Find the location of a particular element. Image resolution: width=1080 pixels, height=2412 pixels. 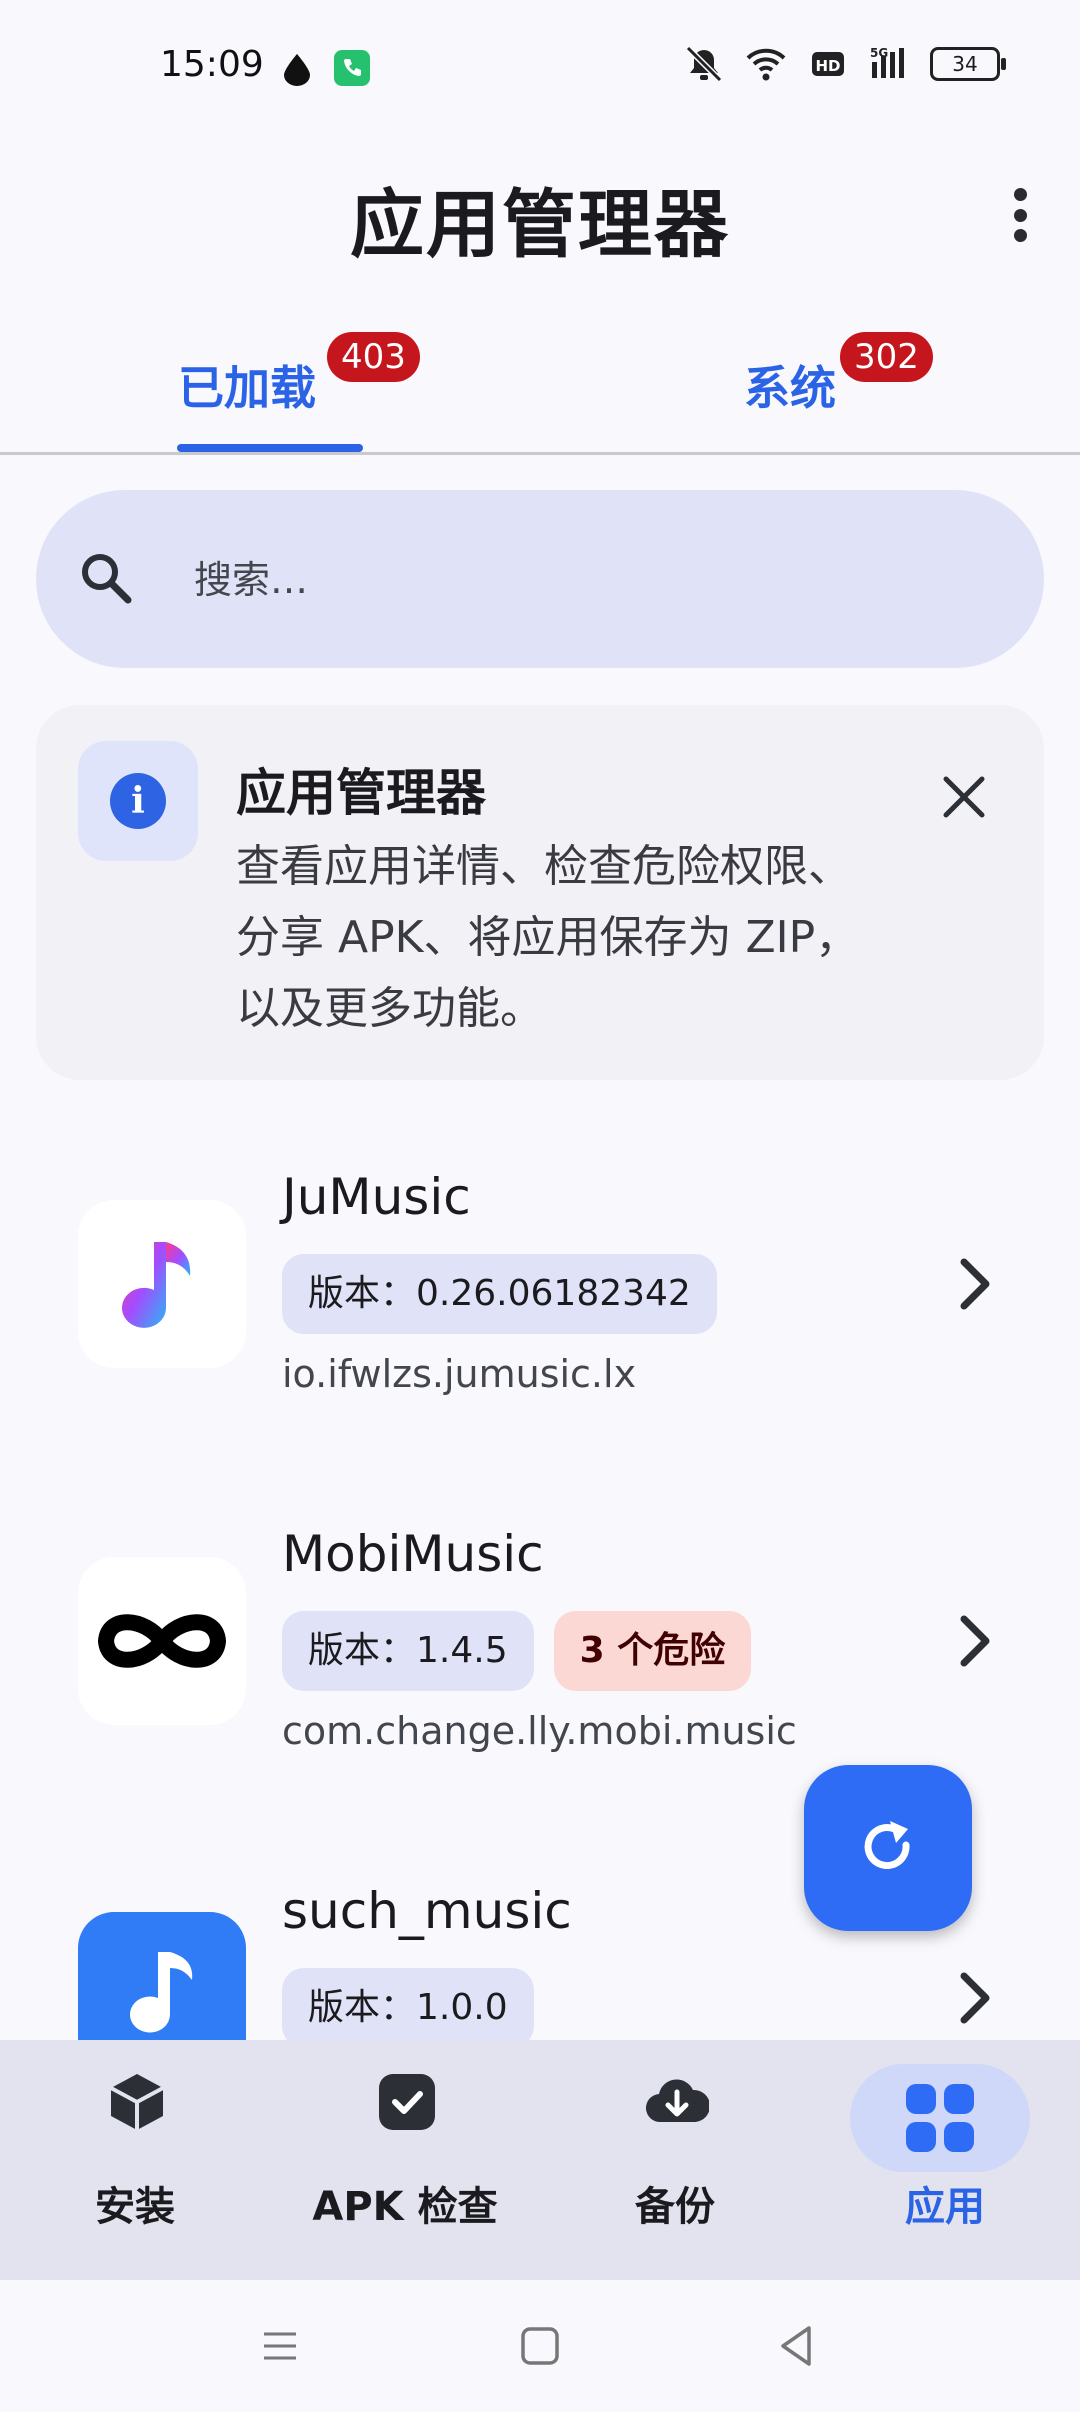

back-icon is located at coordinates (797, 2346).